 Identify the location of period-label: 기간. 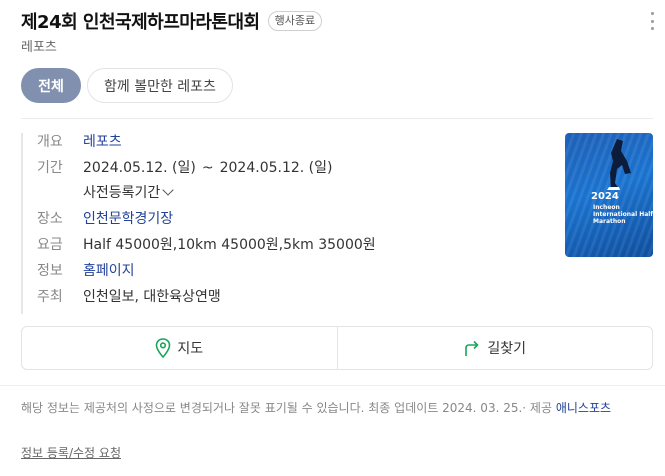
(50, 168).